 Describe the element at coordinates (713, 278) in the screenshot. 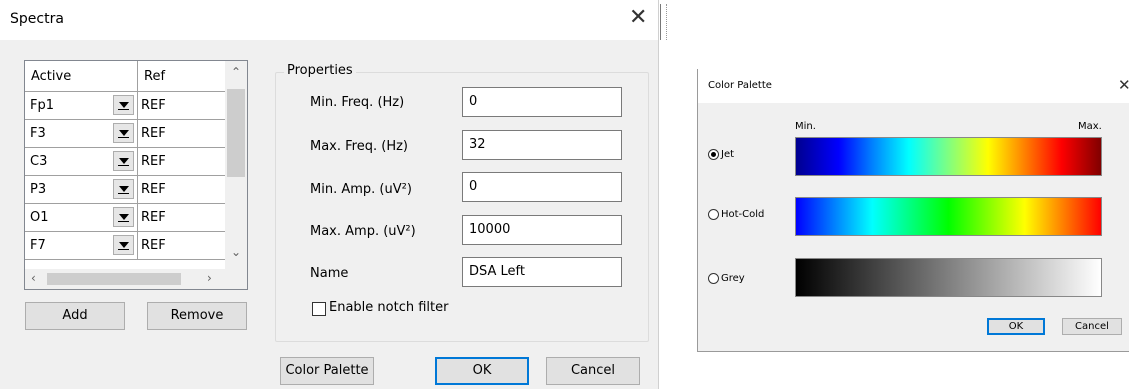

I see `grey-radio` at that location.